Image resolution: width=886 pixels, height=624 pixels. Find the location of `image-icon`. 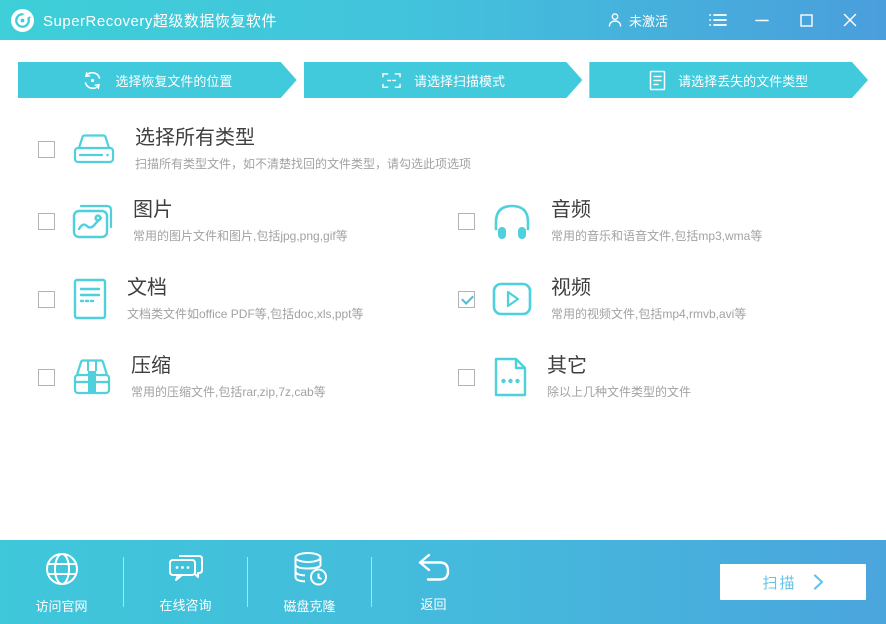

image-icon is located at coordinates (93, 221).